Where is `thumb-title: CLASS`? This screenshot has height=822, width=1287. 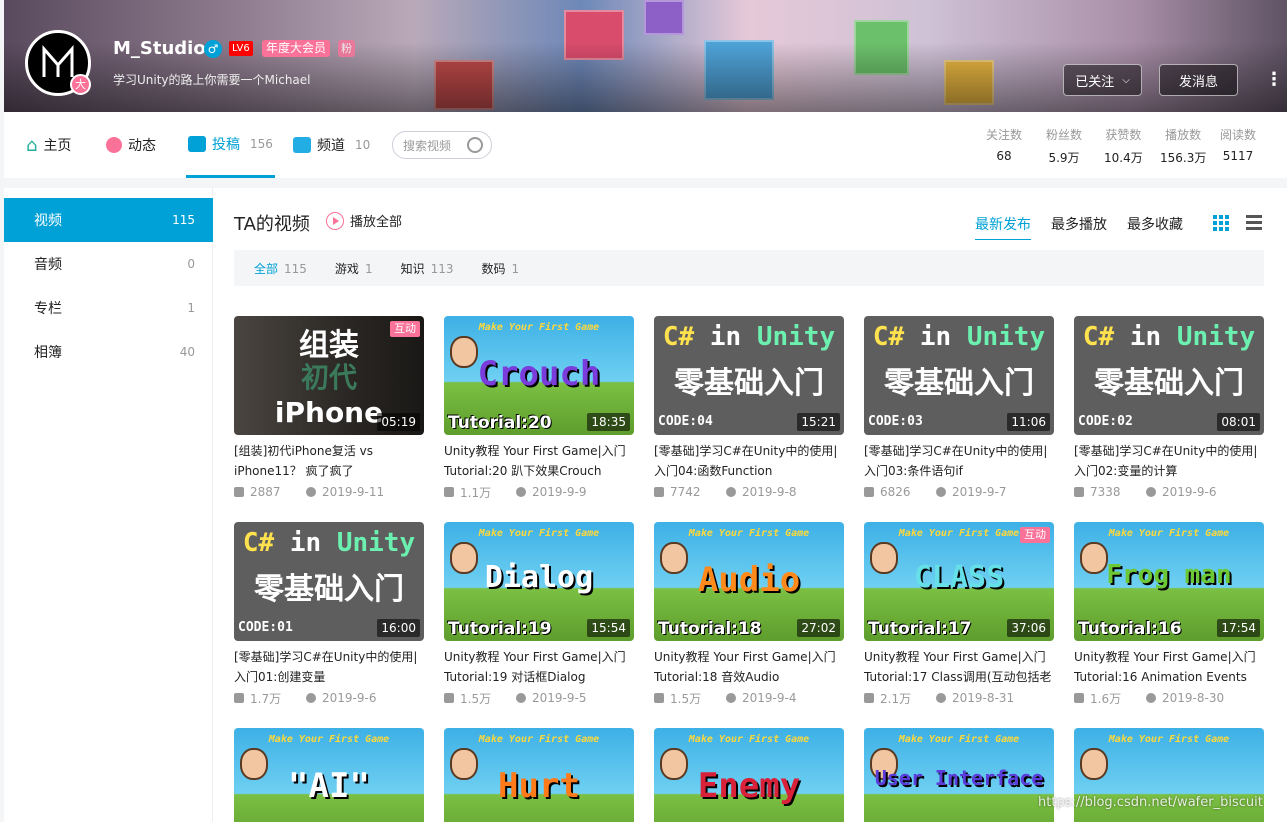 thumb-title: CLASS is located at coordinates (959, 577).